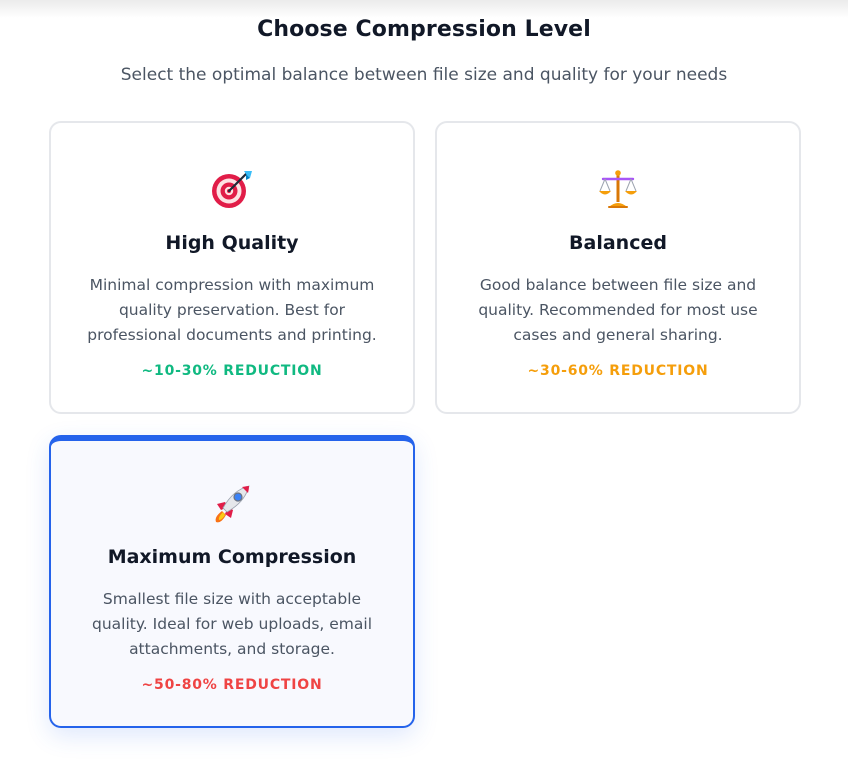 This screenshot has height=759, width=848. What do you see at coordinates (232, 371) in the screenshot?
I see `reduction-badge: ~10-30% REDUCTION` at bounding box center [232, 371].